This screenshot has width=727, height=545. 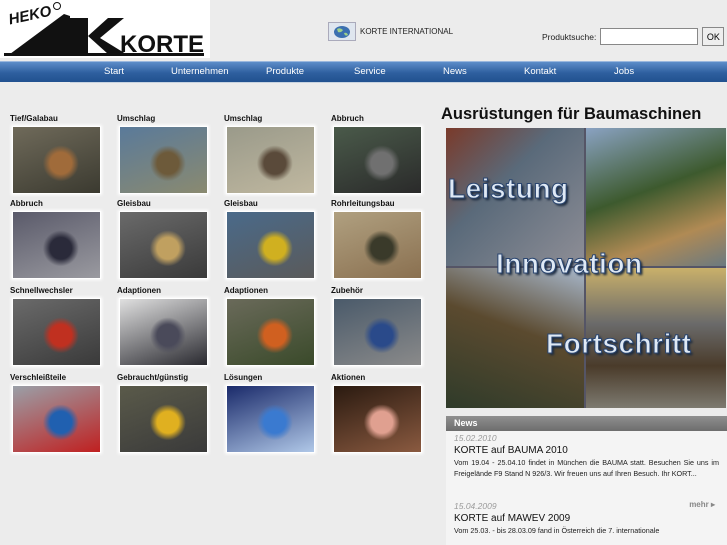 What do you see at coordinates (508, 189) in the screenshot?
I see `hero-word-leistung: Leistung` at bounding box center [508, 189].